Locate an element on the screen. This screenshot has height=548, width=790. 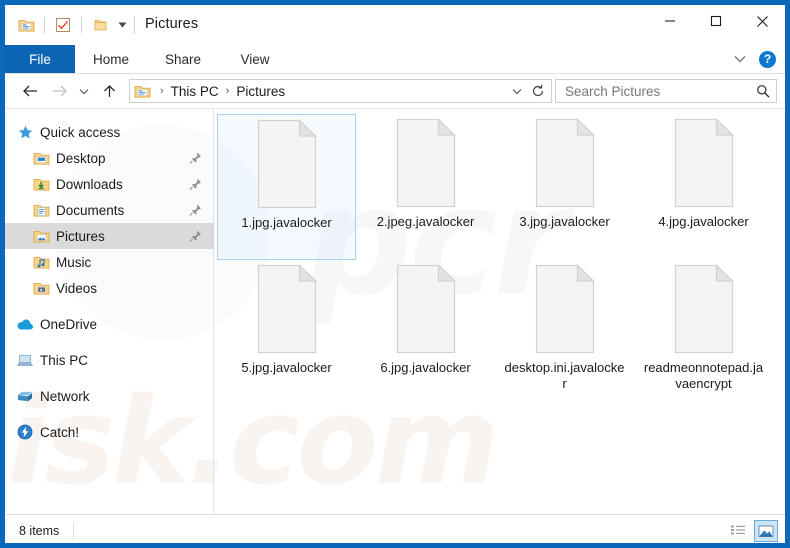
file-item: 6.jpg.javalocker is located at coordinates (425, 333).